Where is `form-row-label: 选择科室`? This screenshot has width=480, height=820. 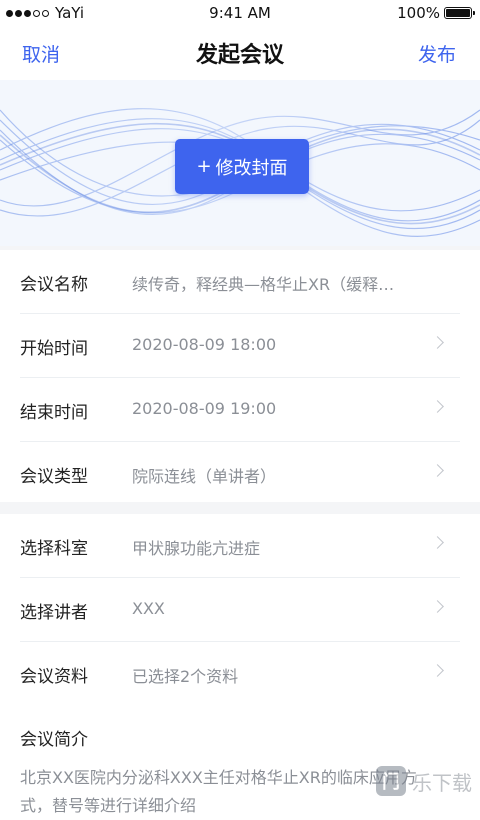
form-row-label: 选择科室 is located at coordinates (54, 549).